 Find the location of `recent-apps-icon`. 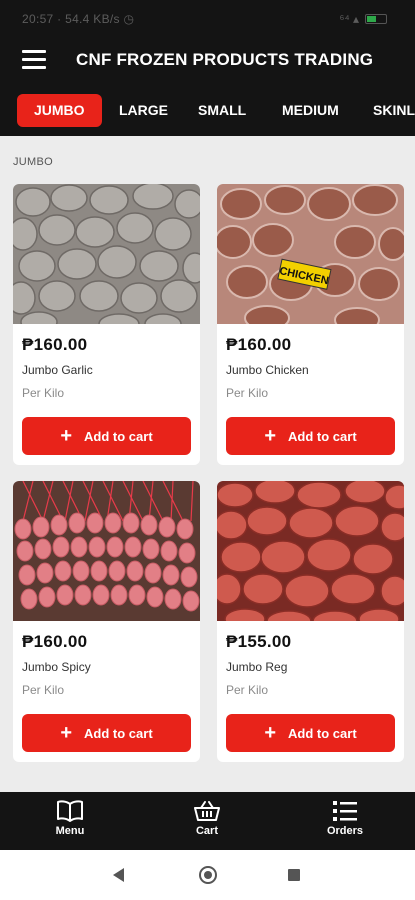

recent-apps-icon is located at coordinates (294, 875).